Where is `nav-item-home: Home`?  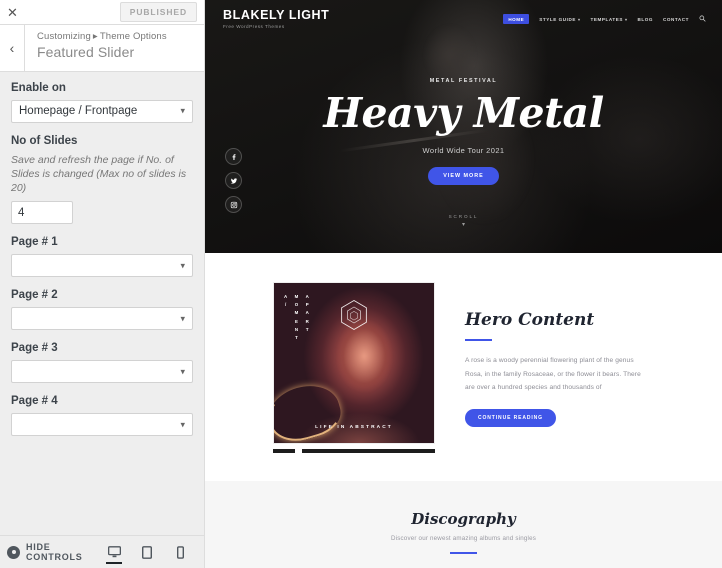 nav-item-home: Home is located at coordinates (516, 19).